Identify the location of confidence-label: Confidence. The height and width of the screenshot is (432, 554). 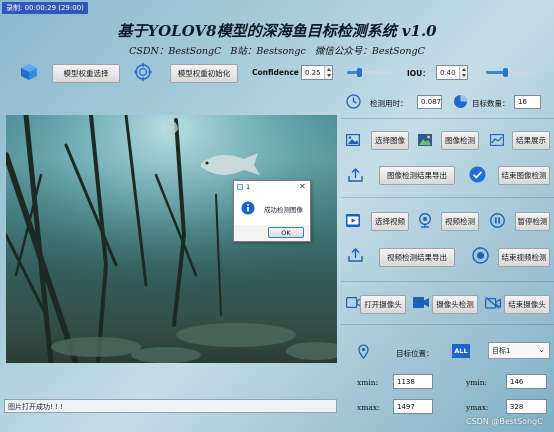
(275, 72).